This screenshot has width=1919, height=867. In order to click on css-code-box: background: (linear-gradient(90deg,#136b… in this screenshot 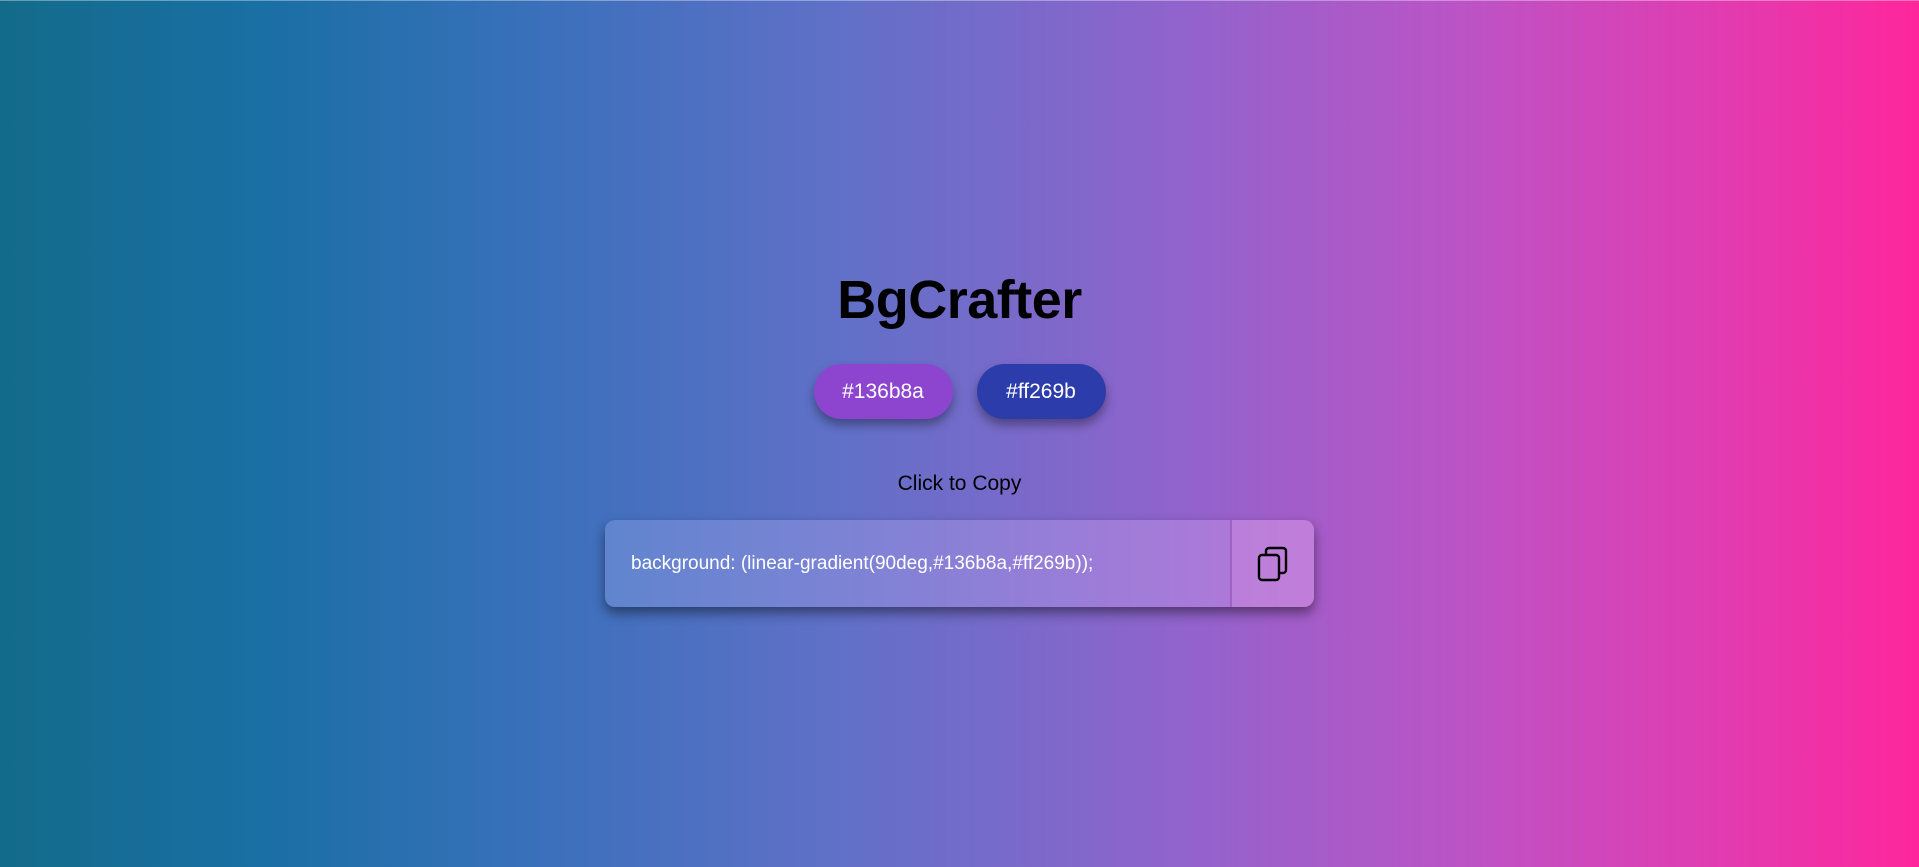, I will do `click(959, 563)`.